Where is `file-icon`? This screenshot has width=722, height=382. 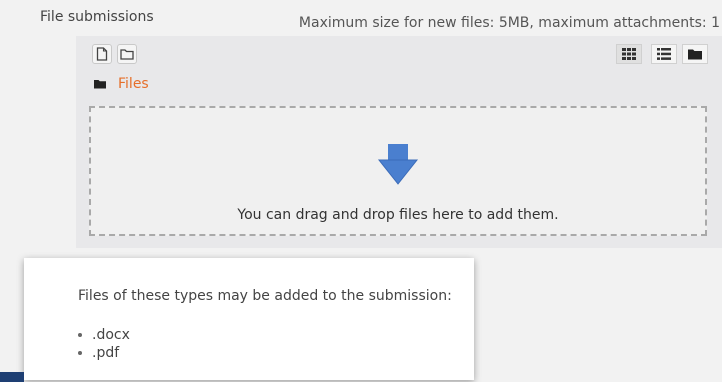
file-icon is located at coordinates (102, 54).